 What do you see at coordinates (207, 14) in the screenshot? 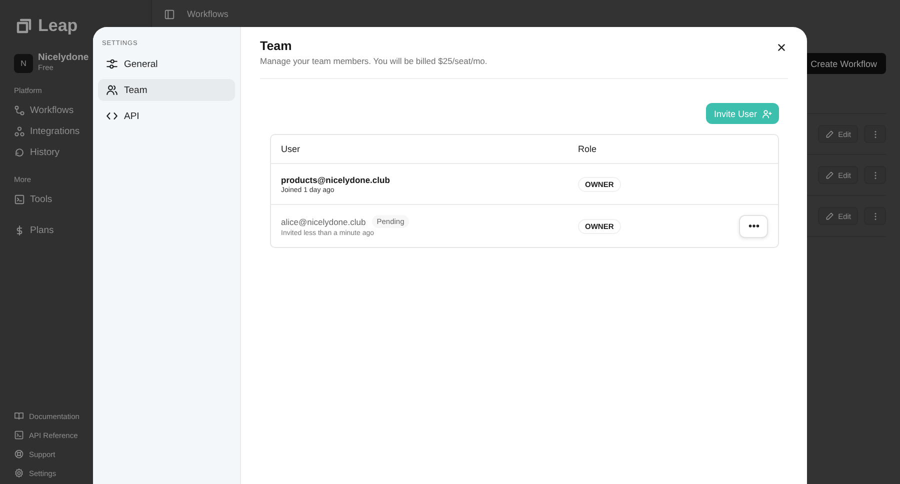
I see `breadcrumb: Workflows` at bounding box center [207, 14].